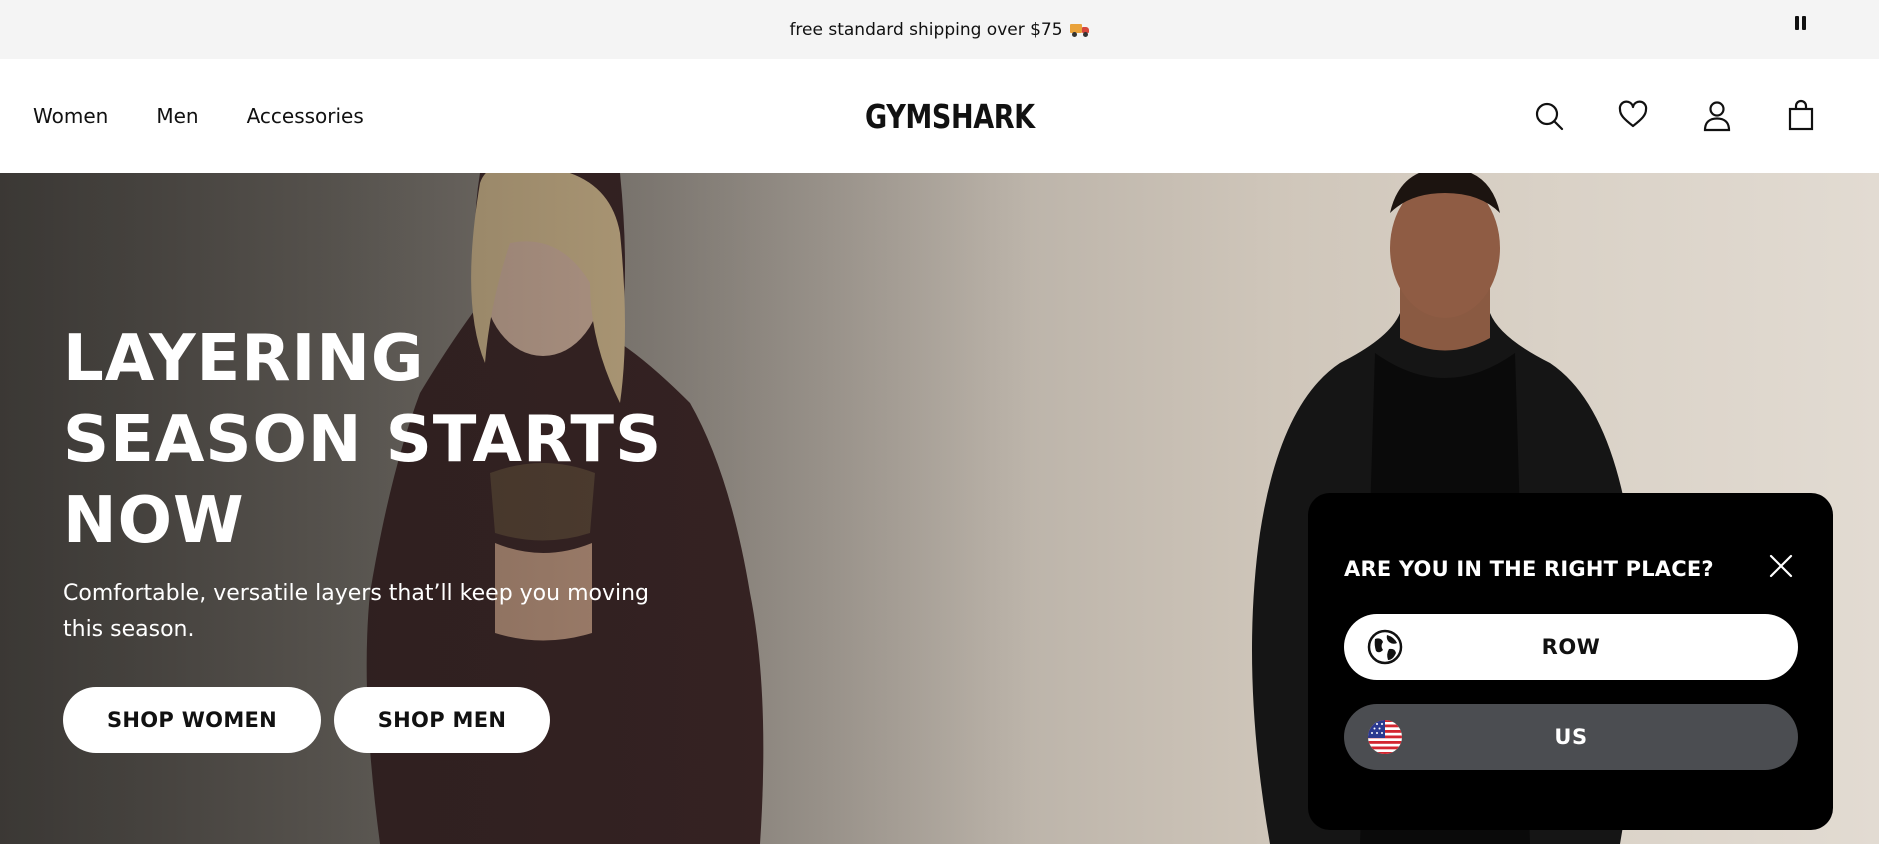 This screenshot has width=1879, height=844. What do you see at coordinates (305, 116) in the screenshot?
I see `nav-accessories: Accessories` at bounding box center [305, 116].